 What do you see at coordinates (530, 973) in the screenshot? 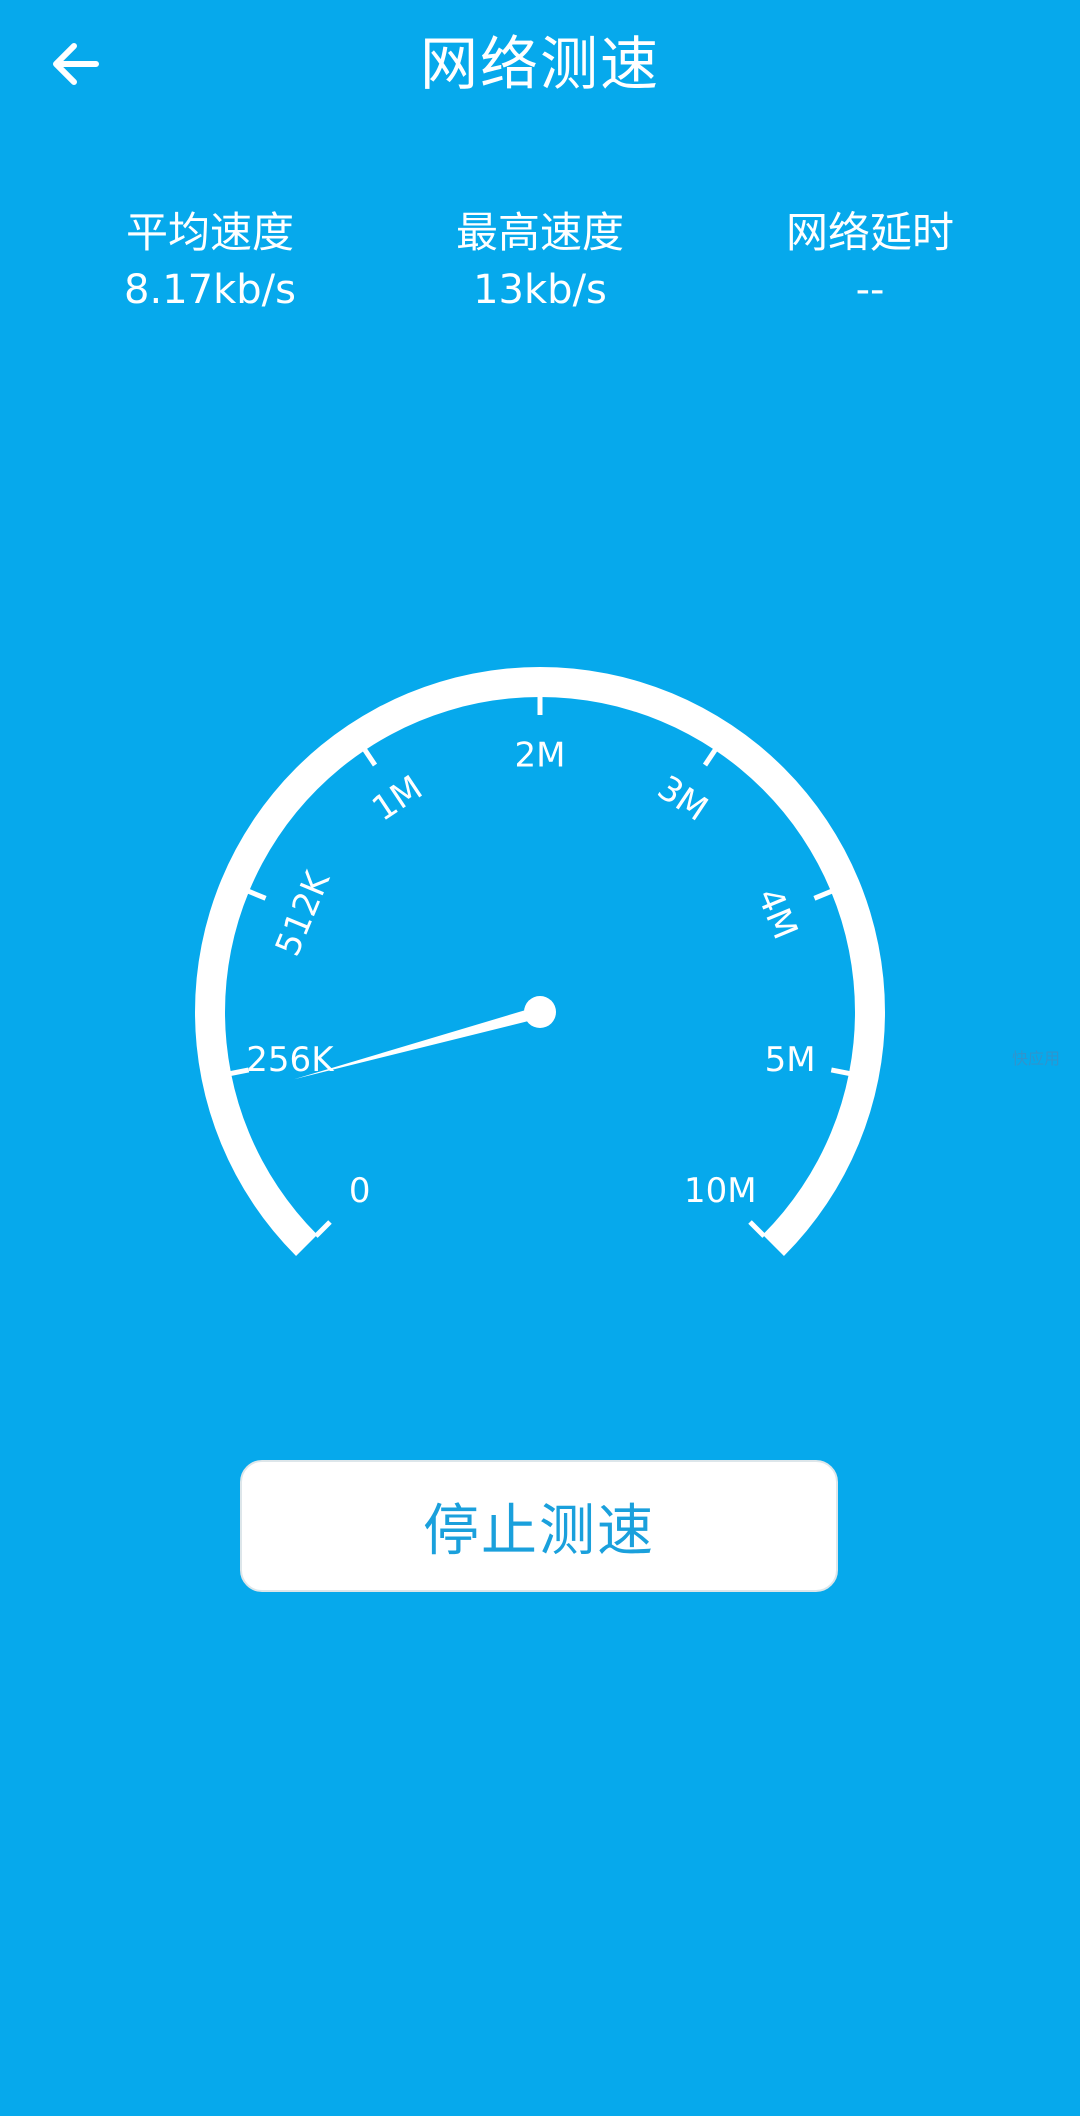
I see `gauge-tick-labels: 0 256K 512K 1M 2M 3M 4M 5M 10M` at bounding box center [530, 973].